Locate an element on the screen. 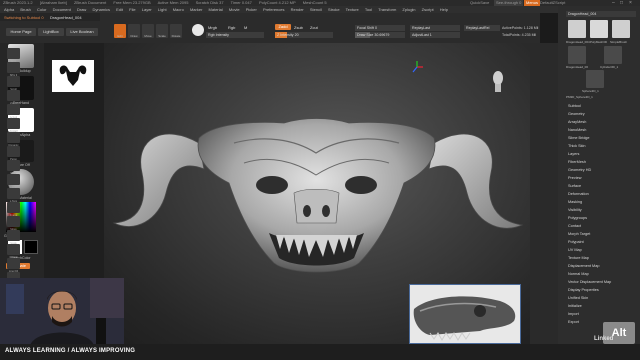 Image resolution: width=640 pixels, height=360 pixels. menu-item: Picker is located at coordinates (251, 9).